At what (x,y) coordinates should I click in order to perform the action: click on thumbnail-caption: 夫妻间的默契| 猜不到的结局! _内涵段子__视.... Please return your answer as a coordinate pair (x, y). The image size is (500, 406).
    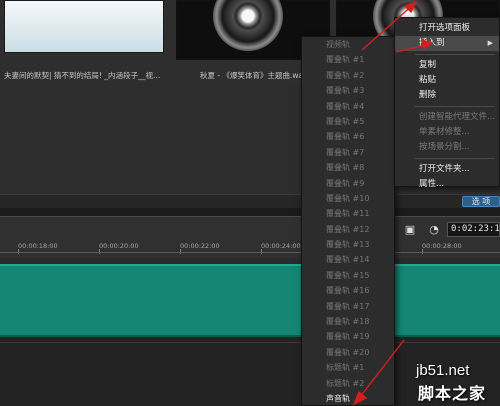
    Looking at the image, I should click on (82, 75).